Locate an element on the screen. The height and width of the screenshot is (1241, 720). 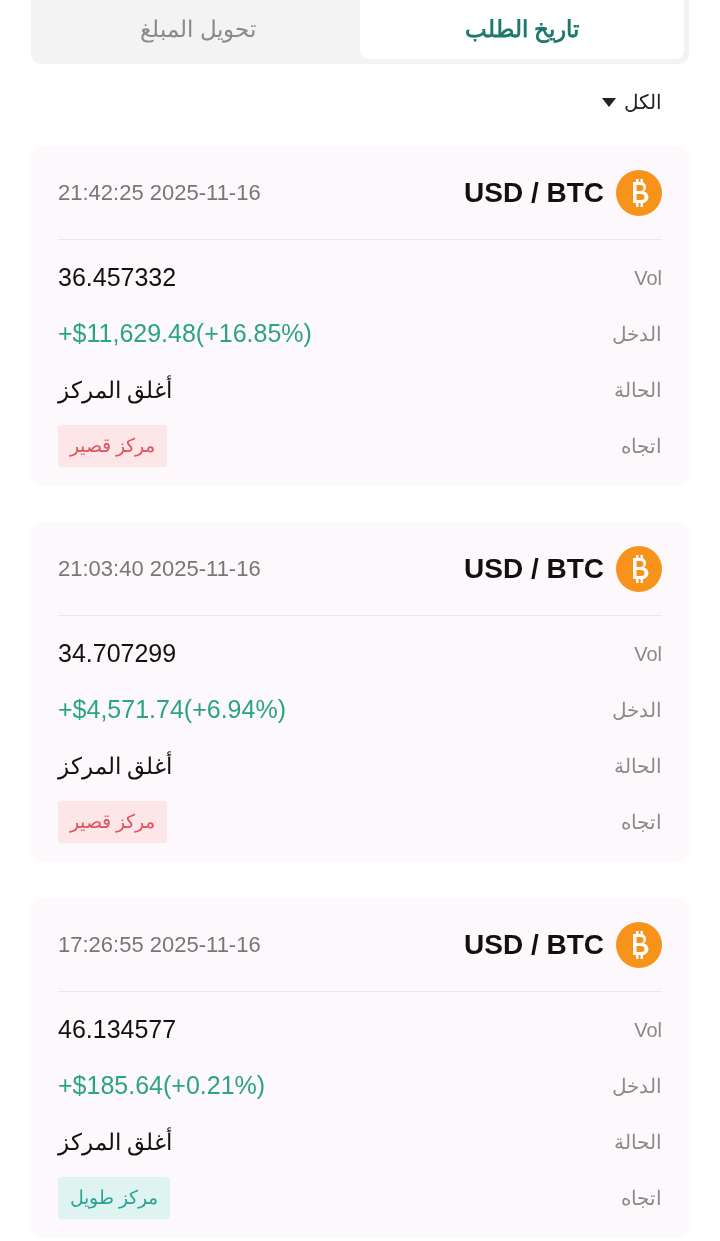
income-value: +$4,571.74(+6.94%) is located at coordinates (172, 710).